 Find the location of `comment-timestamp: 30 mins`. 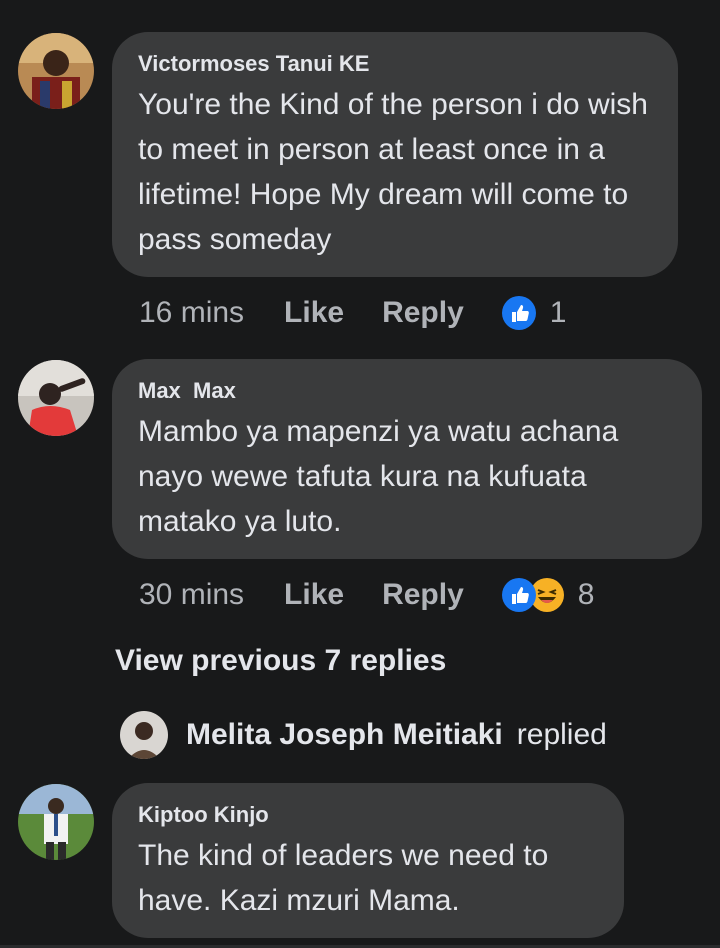

comment-timestamp: 30 mins is located at coordinates (191, 595).